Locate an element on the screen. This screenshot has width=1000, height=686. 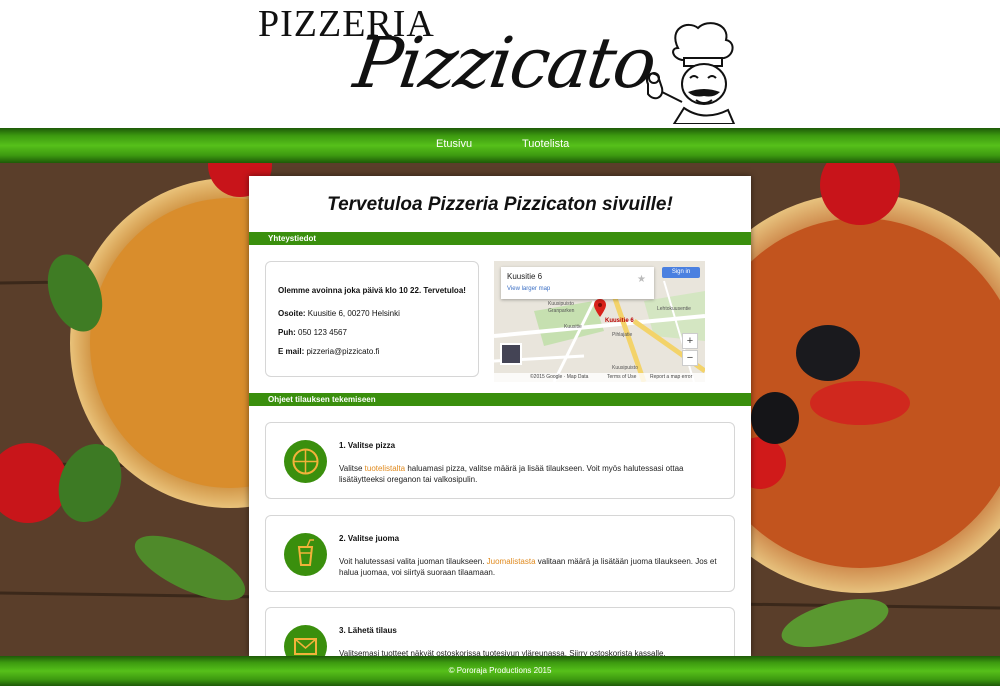
chef-logo-icon is located at coordinates (691, 73).